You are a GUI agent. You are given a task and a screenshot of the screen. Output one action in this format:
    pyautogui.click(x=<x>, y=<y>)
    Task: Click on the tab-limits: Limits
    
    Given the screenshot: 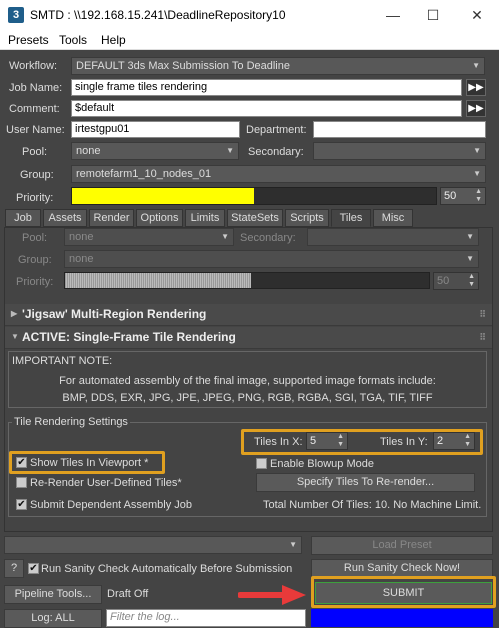 What is the action you would take?
    pyautogui.click(x=205, y=218)
    